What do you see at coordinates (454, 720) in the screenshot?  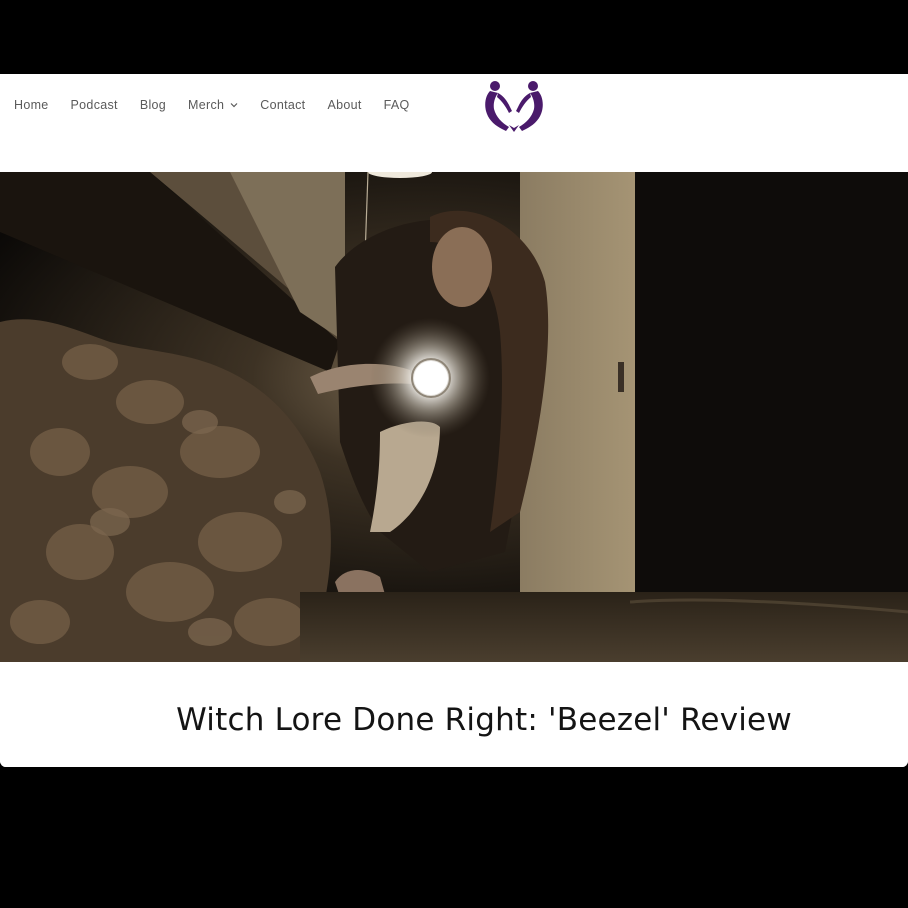 I see `post-title: Witch Lore Done Right: 'Beezel' Review` at bounding box center [454, 720].